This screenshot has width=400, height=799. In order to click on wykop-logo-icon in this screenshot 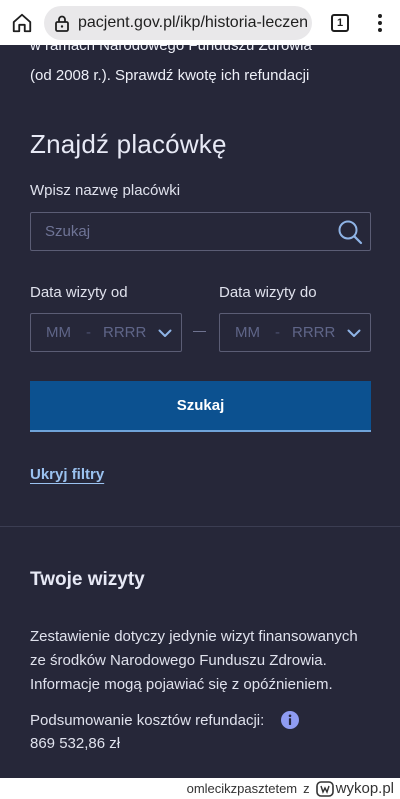, I will do `click(324, 788)`.